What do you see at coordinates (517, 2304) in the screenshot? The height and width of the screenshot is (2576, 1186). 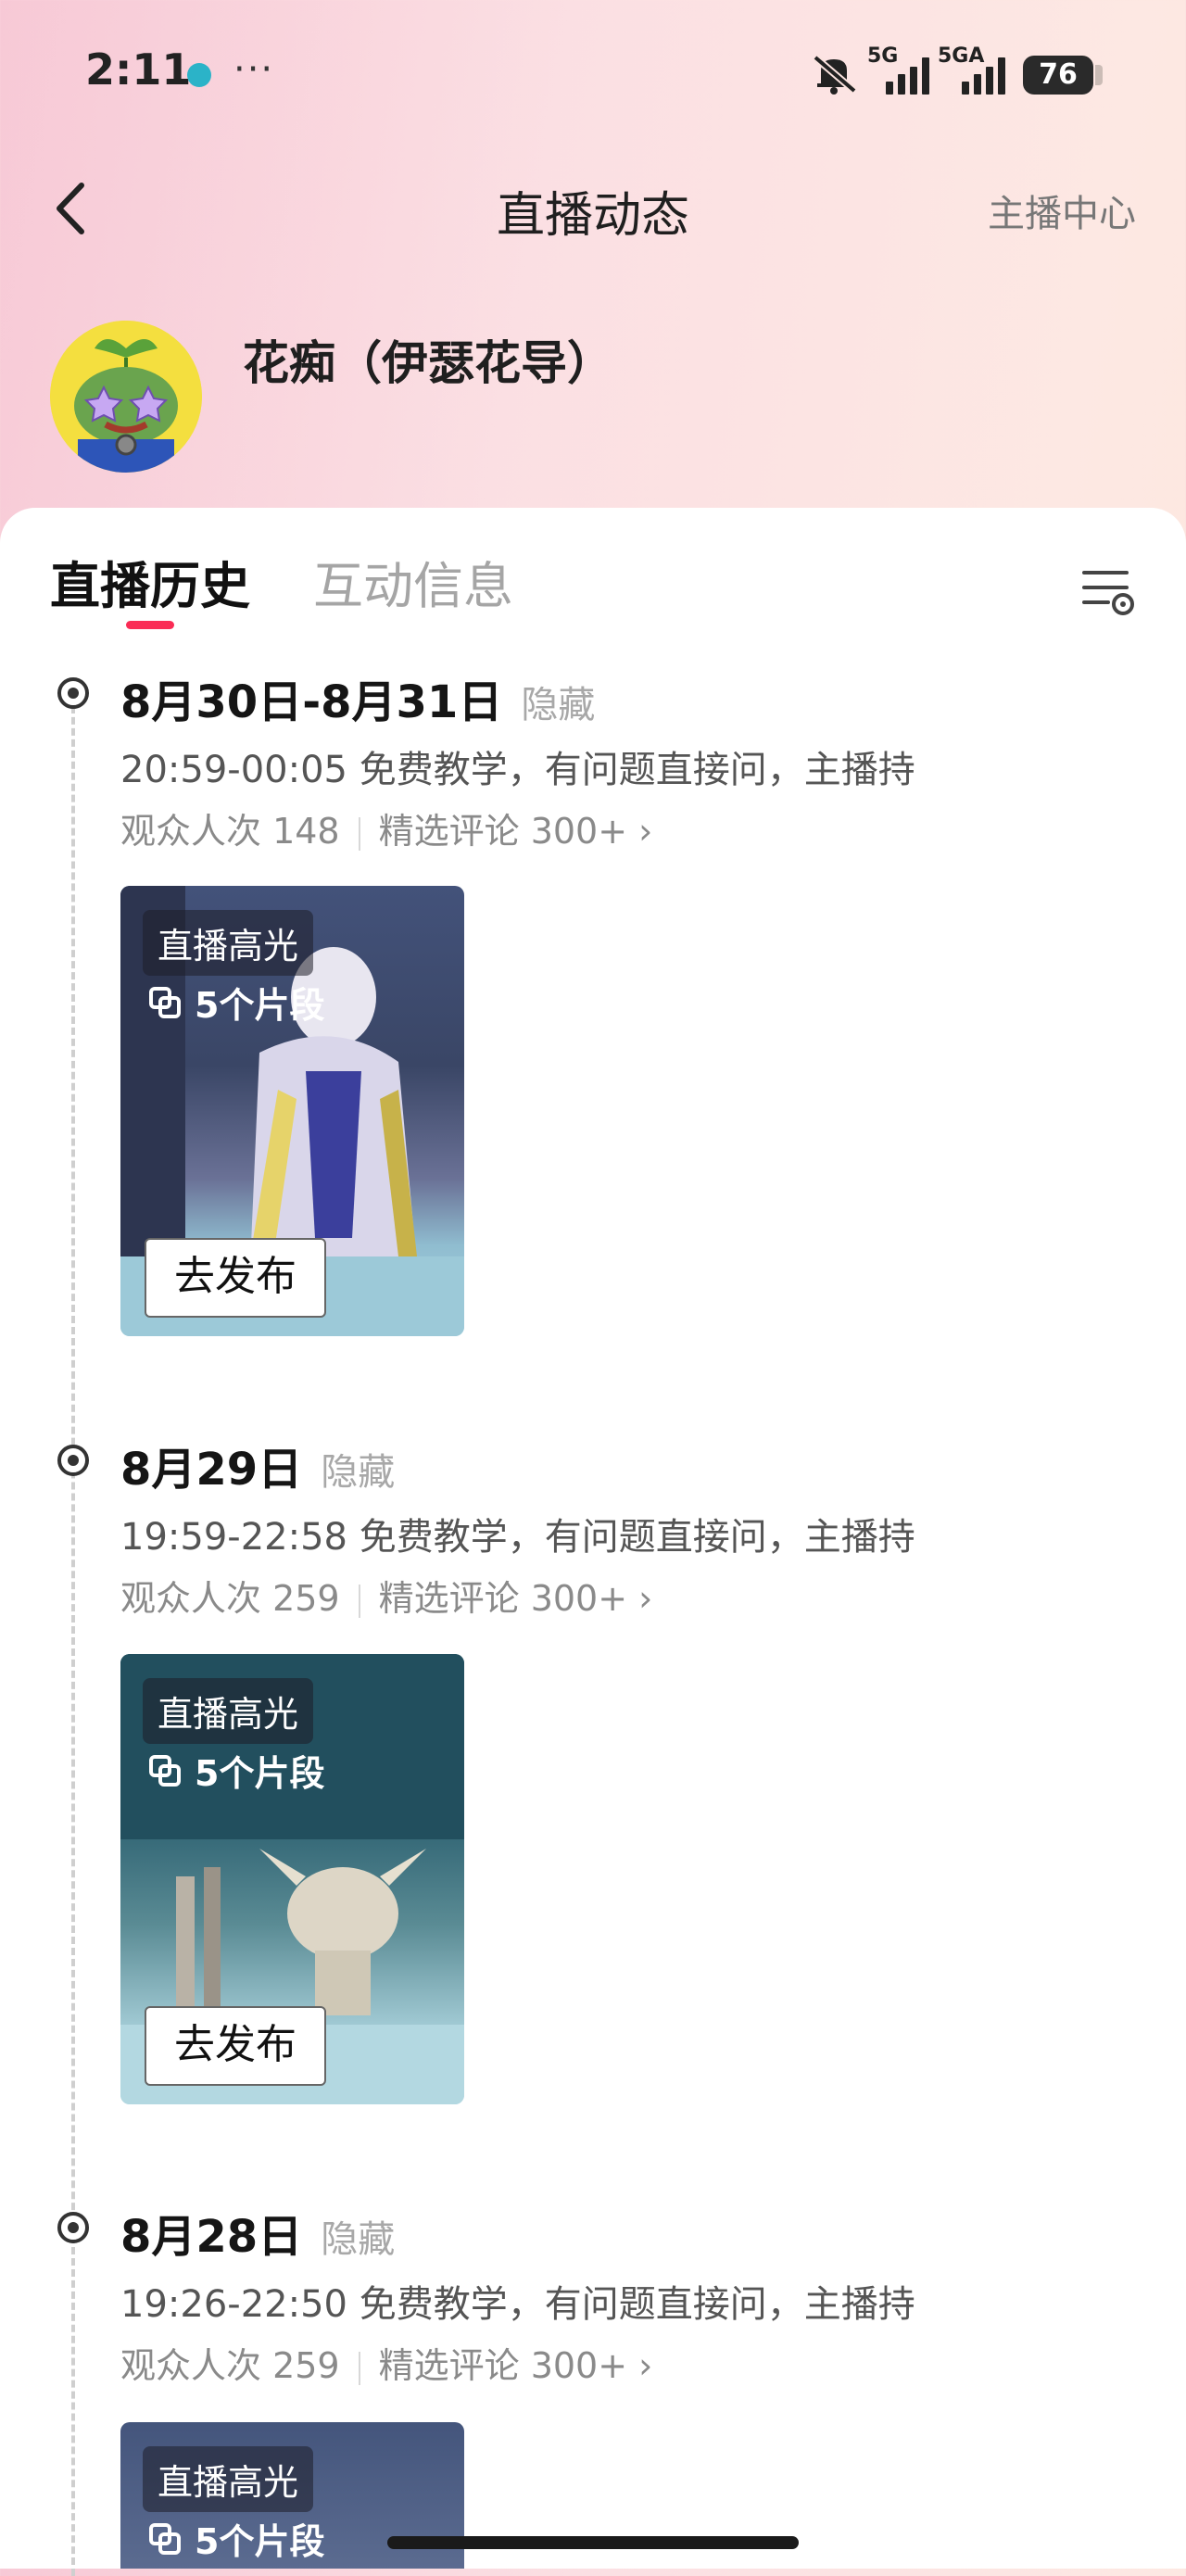 I see `live-description: 19:26-22:50 免费教学，有问题直接问，主播持` at bounding box center [517, 2304].